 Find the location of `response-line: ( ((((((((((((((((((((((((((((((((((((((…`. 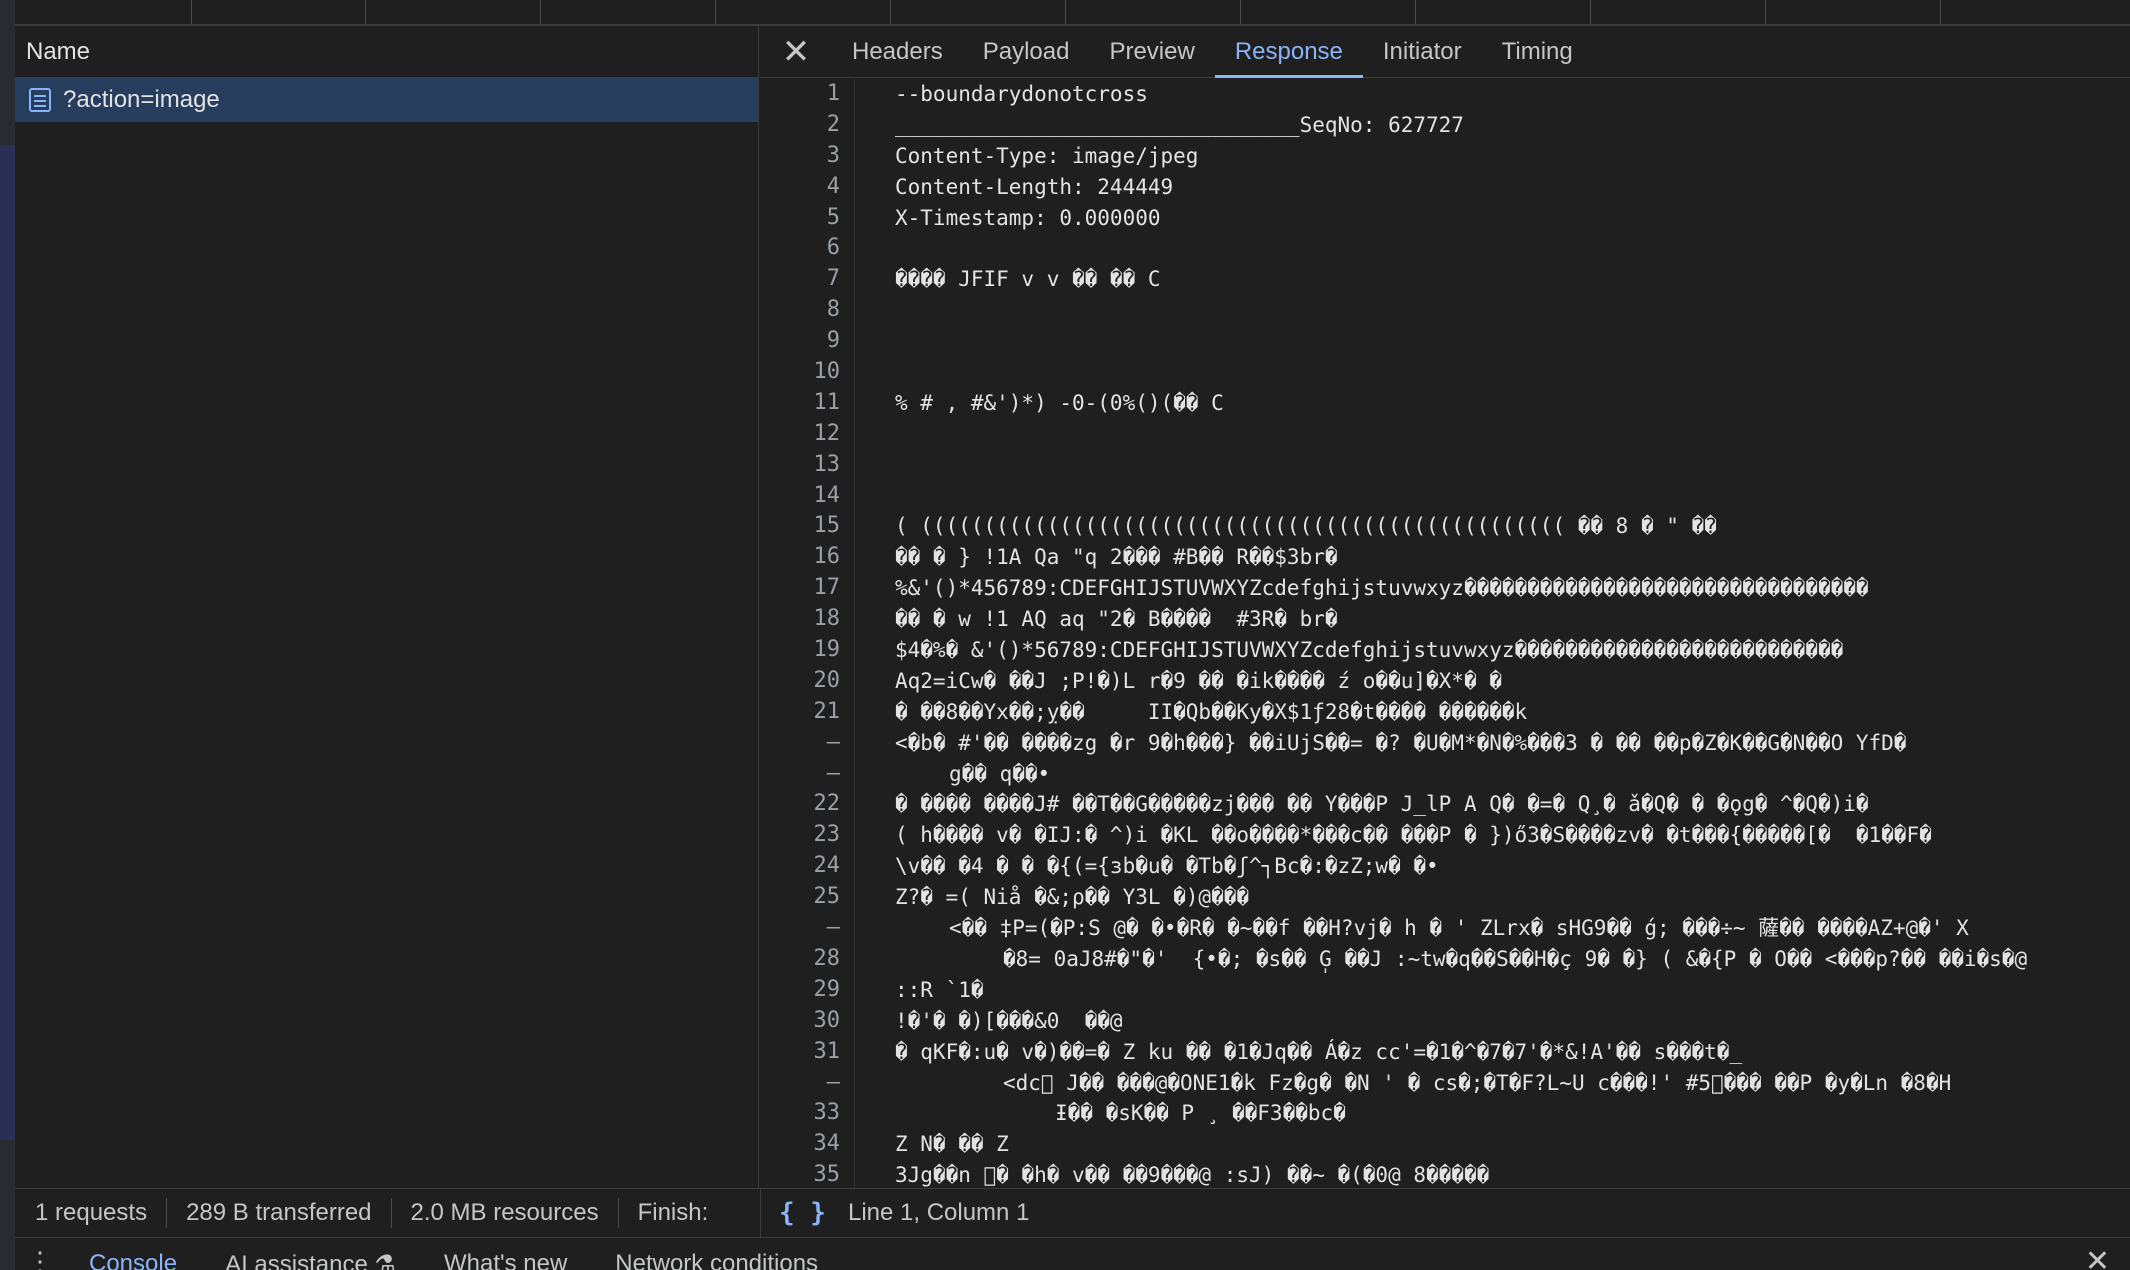

response-line: ( ((((((((((((((((((((((((((((((((((((((… is located at coordinates (1306, 526).